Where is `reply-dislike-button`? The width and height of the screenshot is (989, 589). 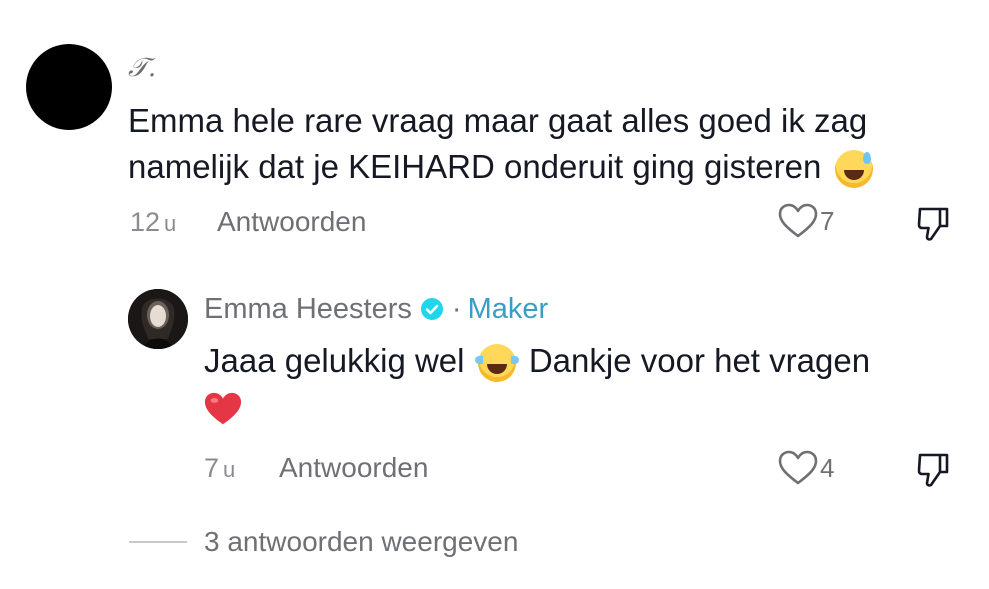
reply-dislike-button is located at coordinates (933, 472).